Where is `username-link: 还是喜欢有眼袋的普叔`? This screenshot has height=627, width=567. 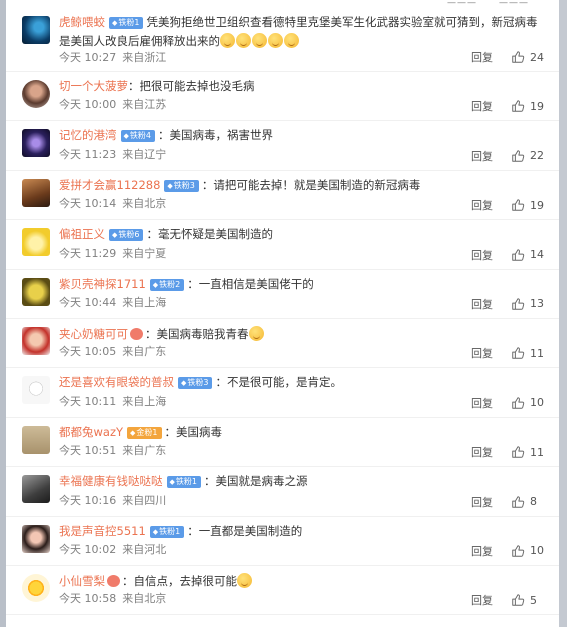
username-link: 还是喜欢有眼袋的普叔 is located at coordinates (116, 382).